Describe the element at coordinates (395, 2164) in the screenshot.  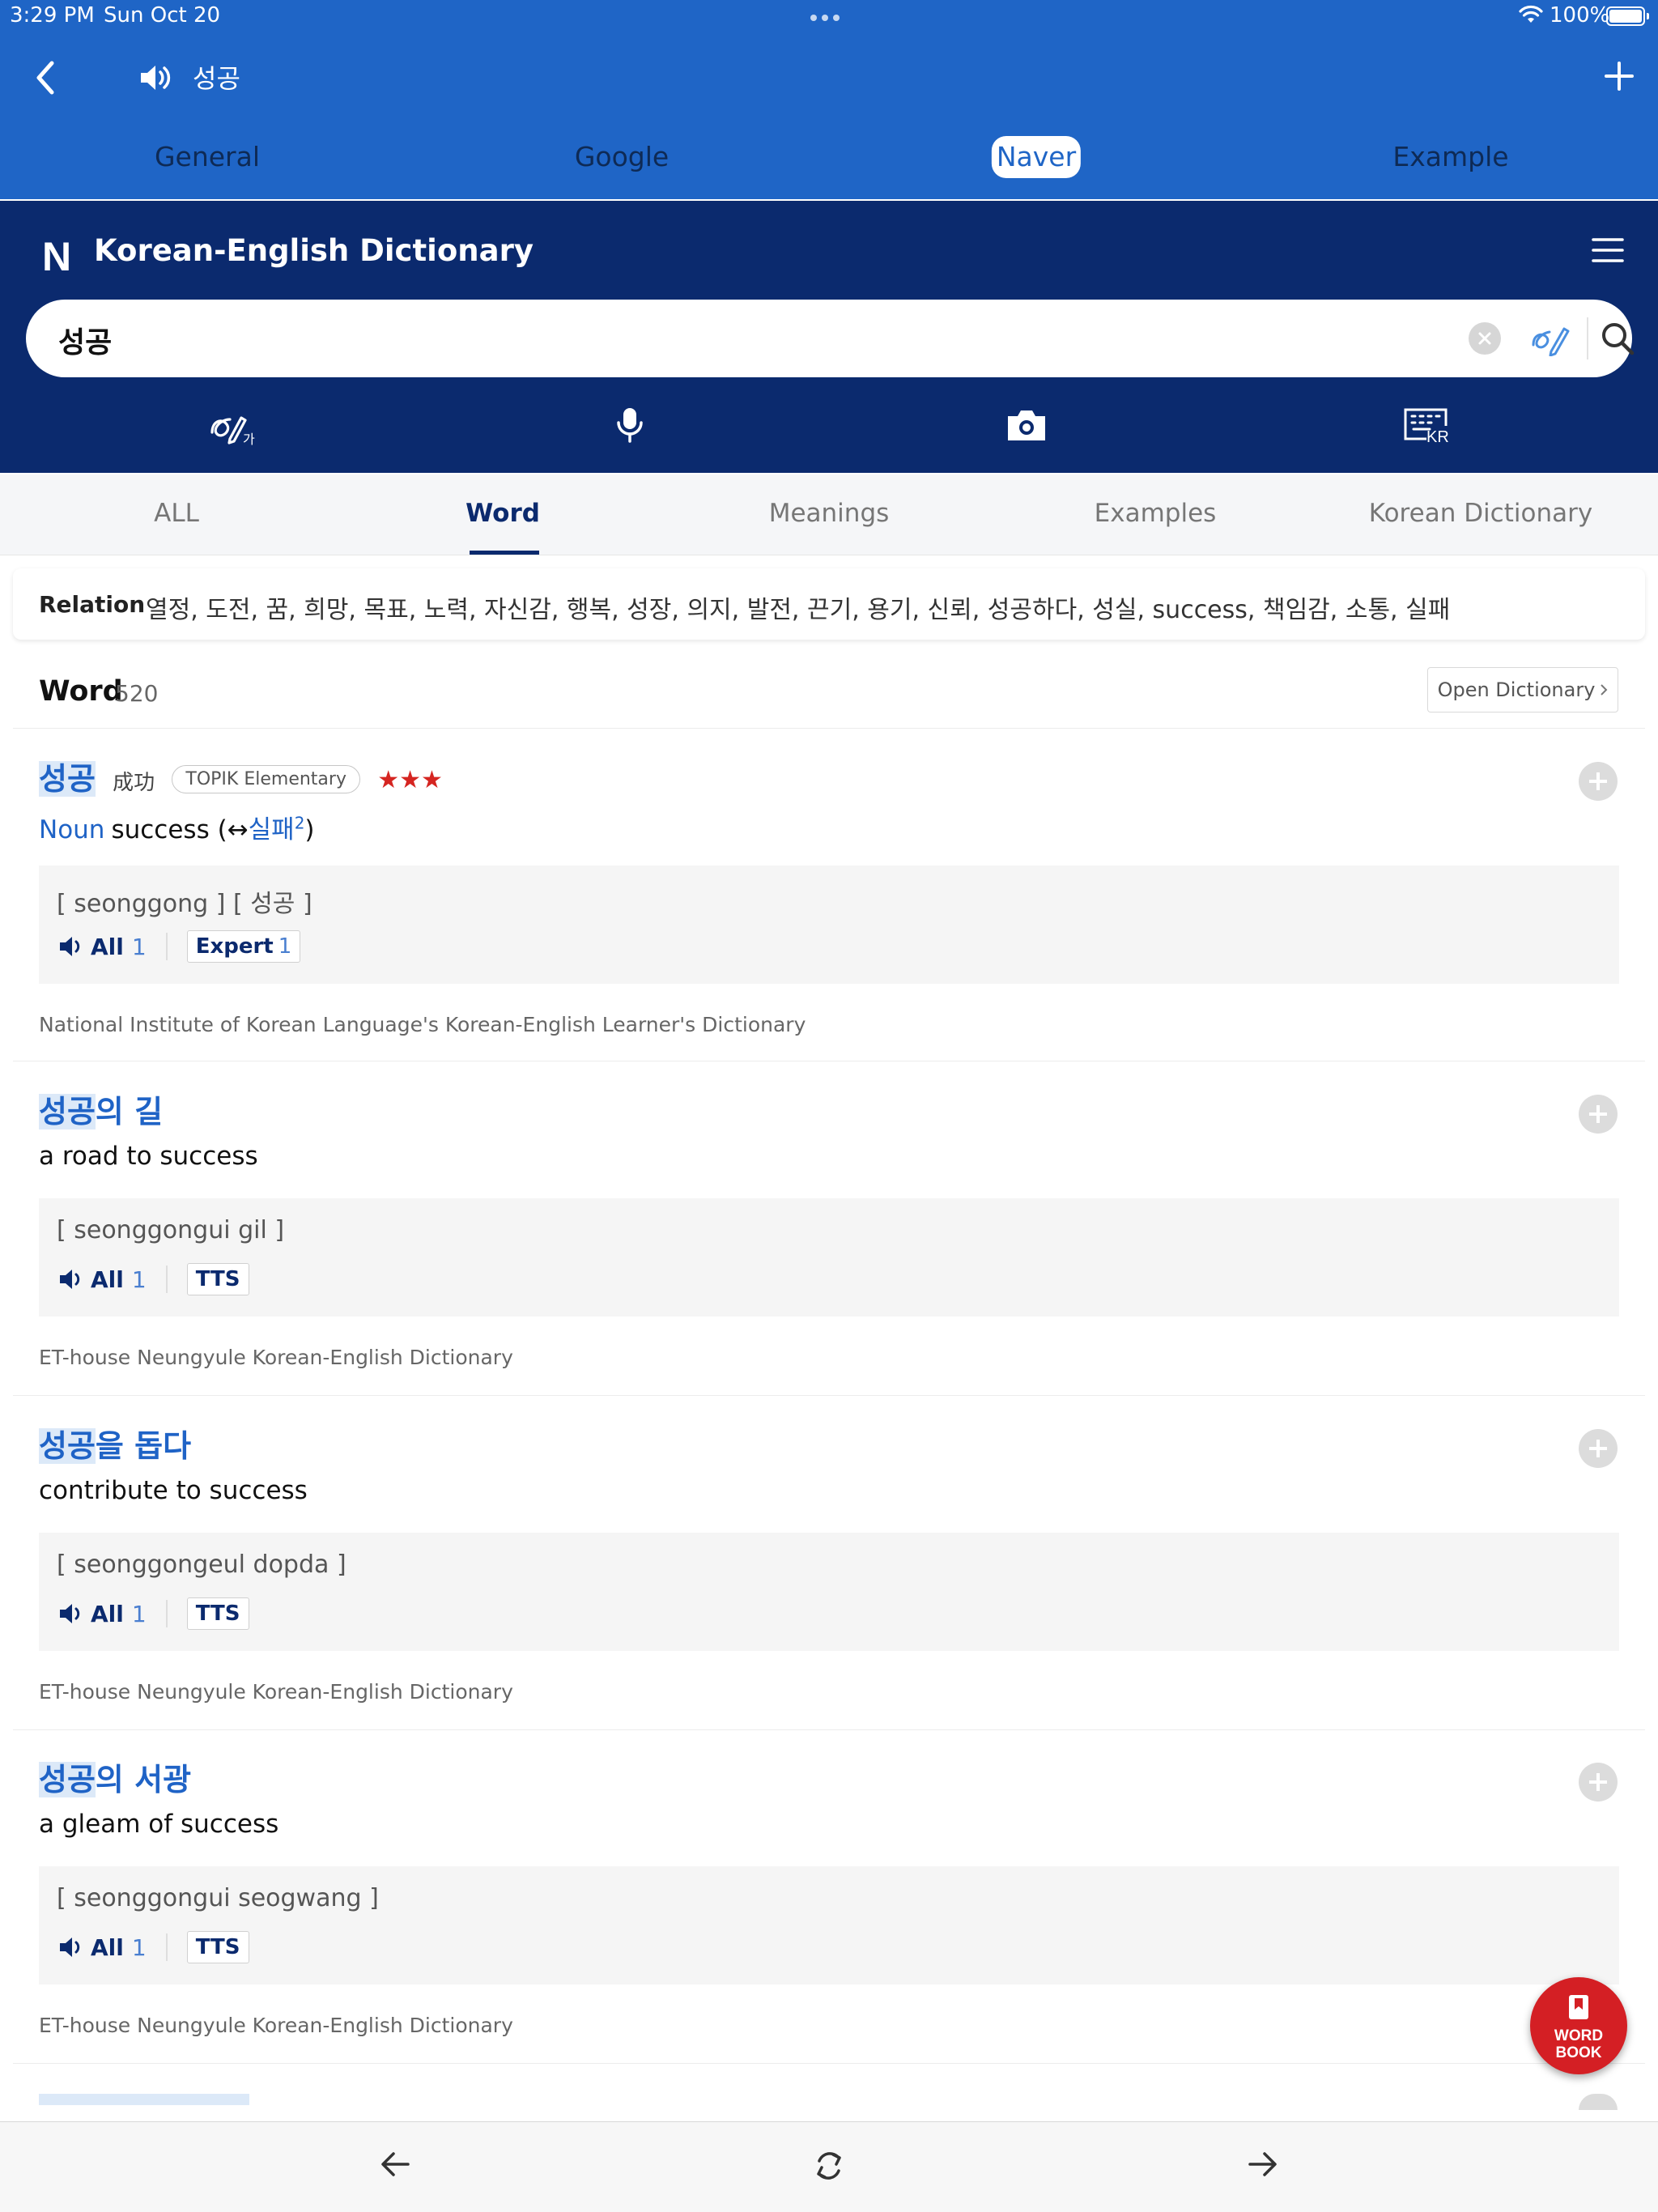
I see `arrow-left-icon` at that location.